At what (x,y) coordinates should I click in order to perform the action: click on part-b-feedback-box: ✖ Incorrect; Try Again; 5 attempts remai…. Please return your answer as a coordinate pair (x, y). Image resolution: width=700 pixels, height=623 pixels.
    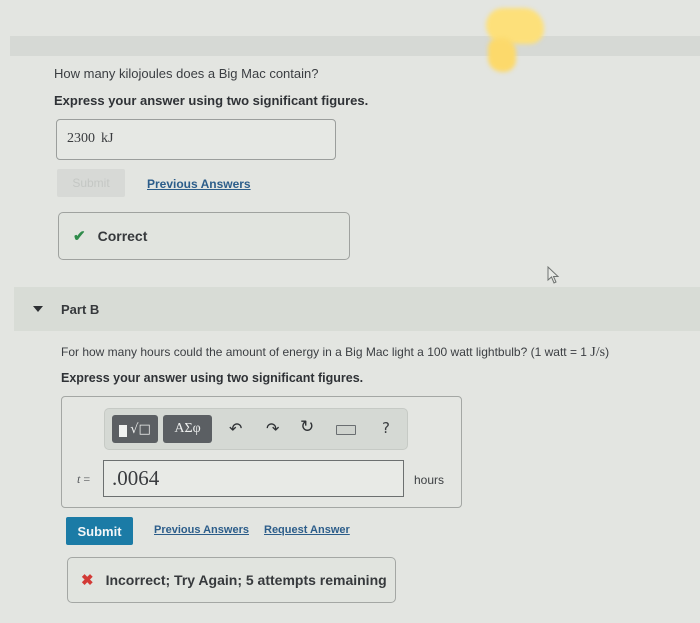
    Looking at the image, I should click on (231, 580).